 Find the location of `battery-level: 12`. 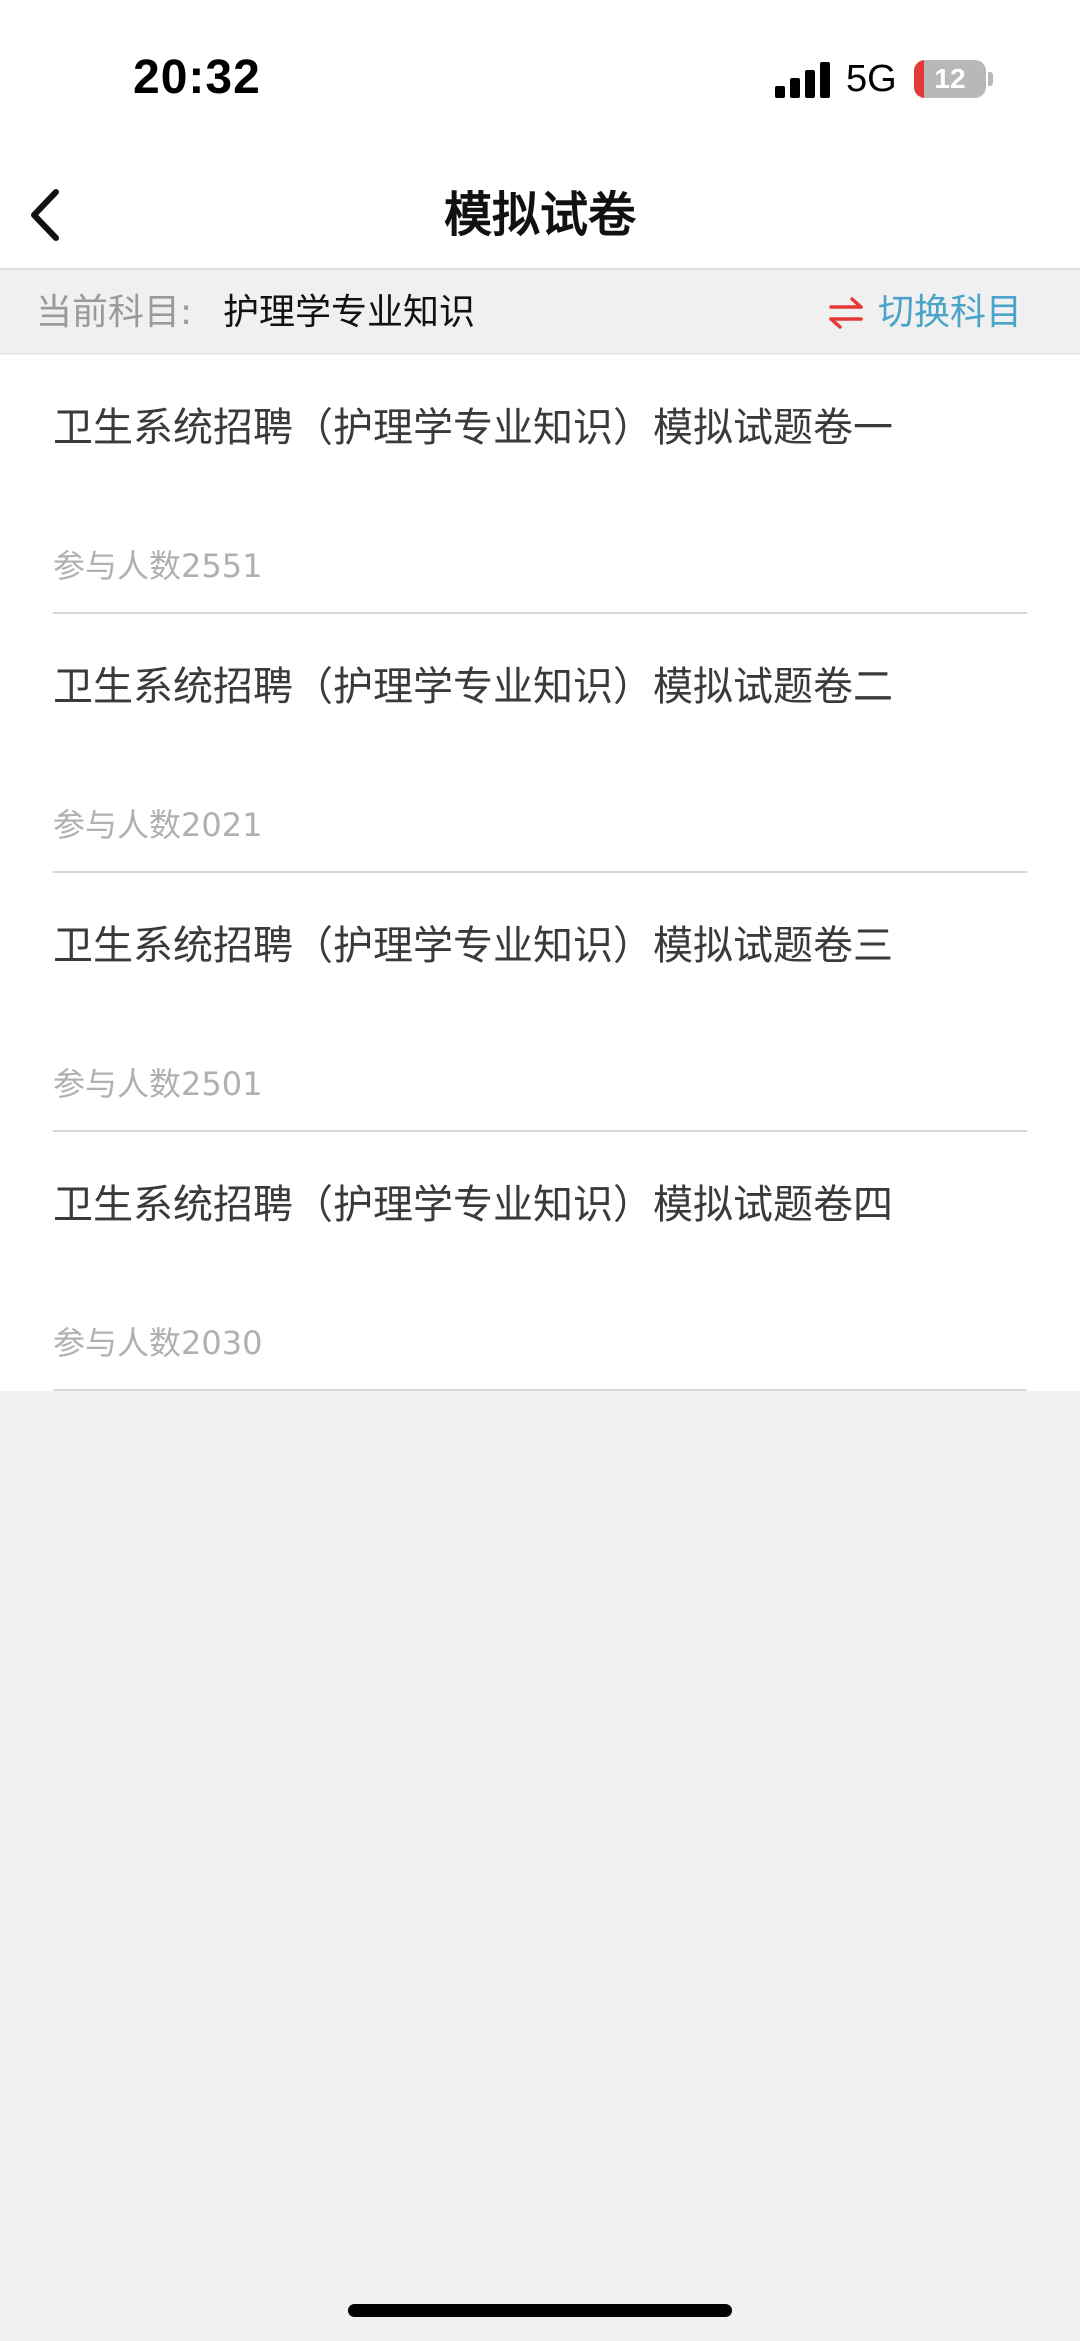

battery-level: 12 is located at coordinates (950, 78).